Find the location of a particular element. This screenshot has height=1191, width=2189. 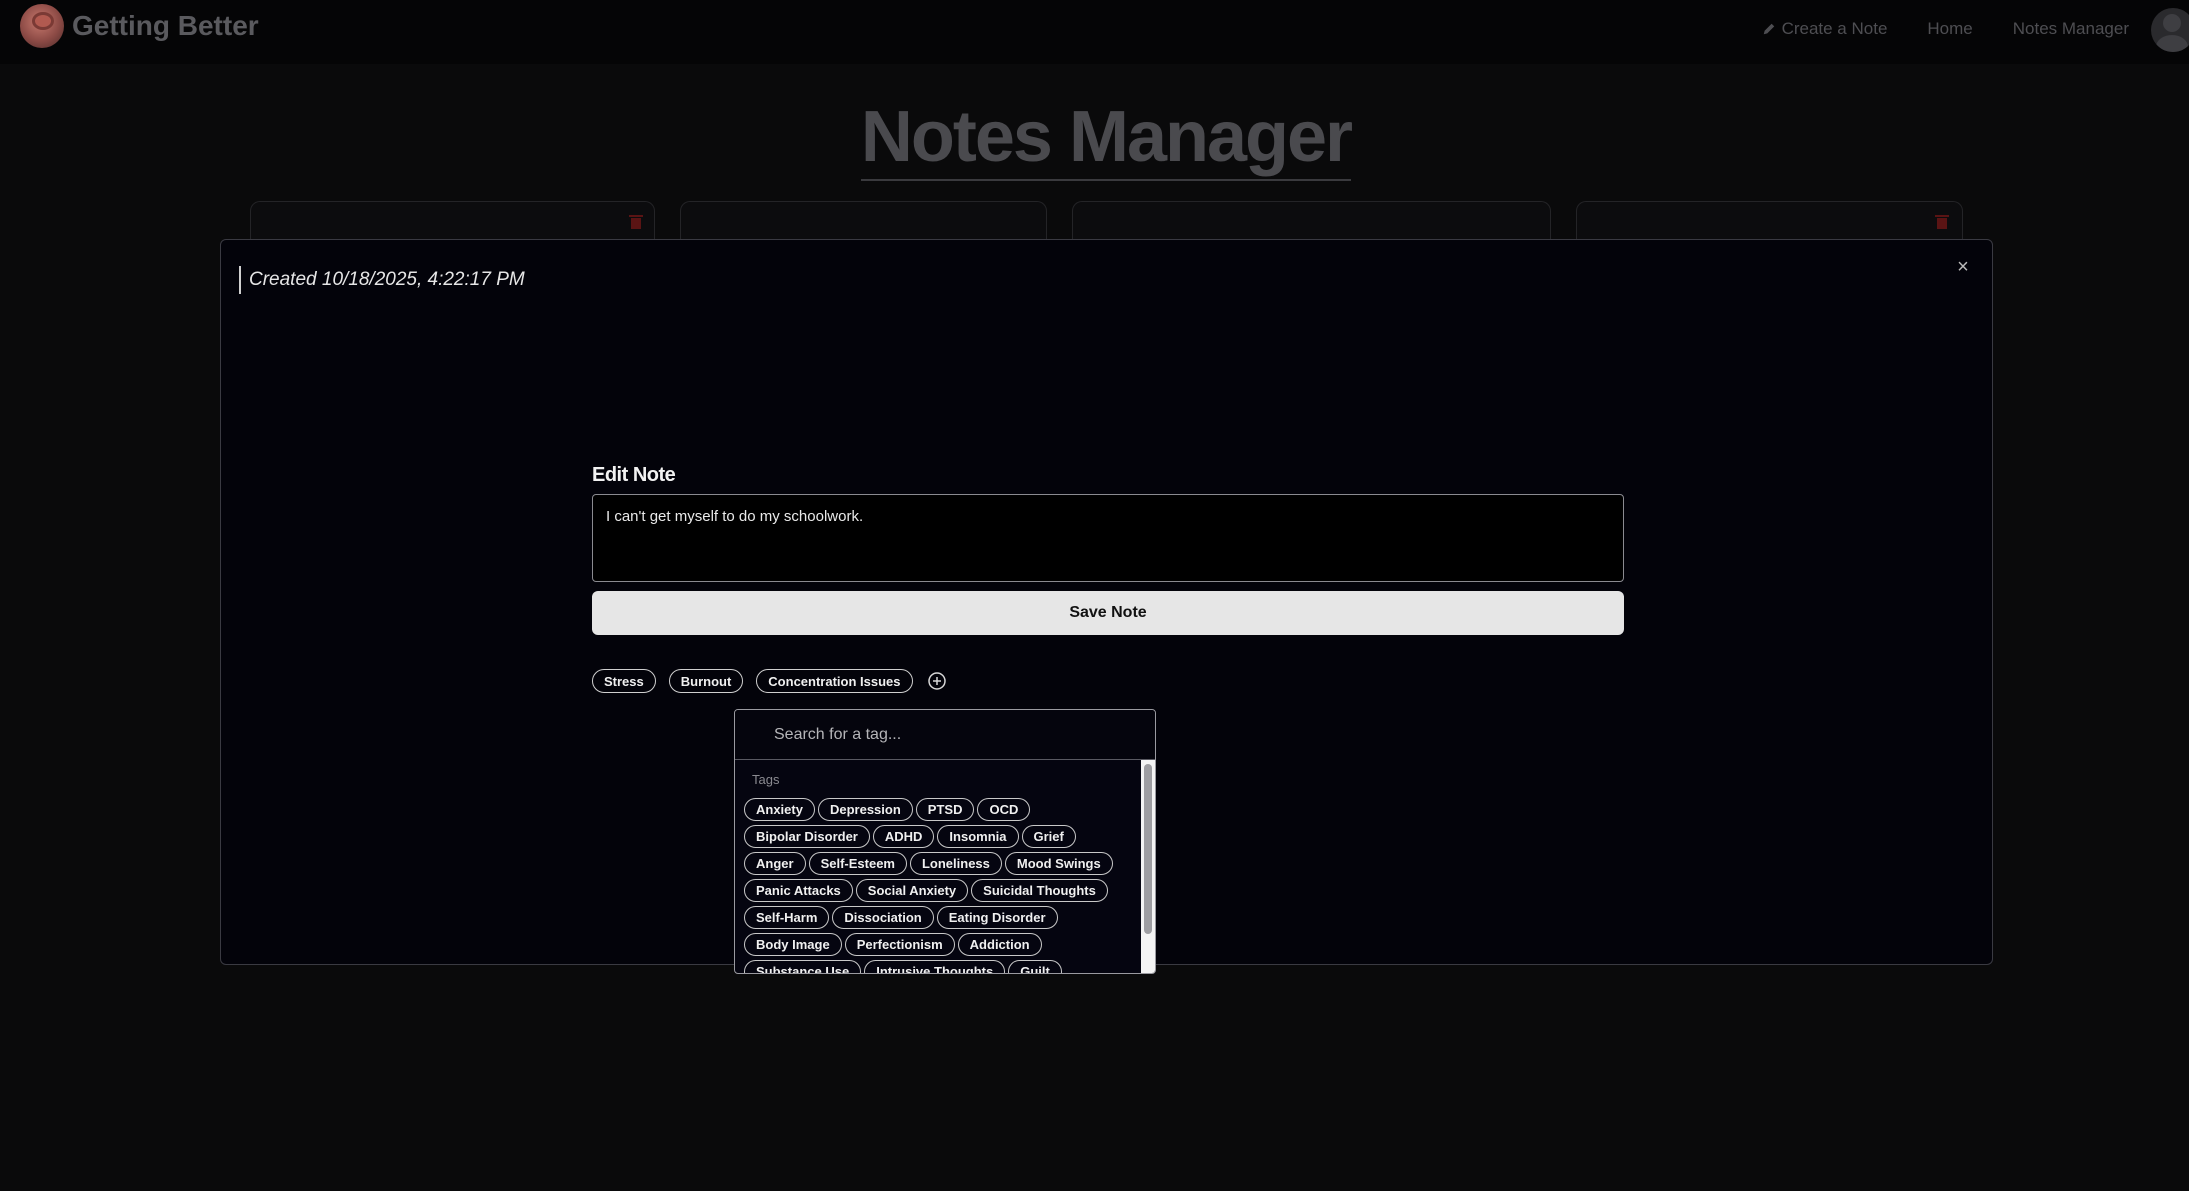

tag-option: Depression is located at coordinates (865, 809).